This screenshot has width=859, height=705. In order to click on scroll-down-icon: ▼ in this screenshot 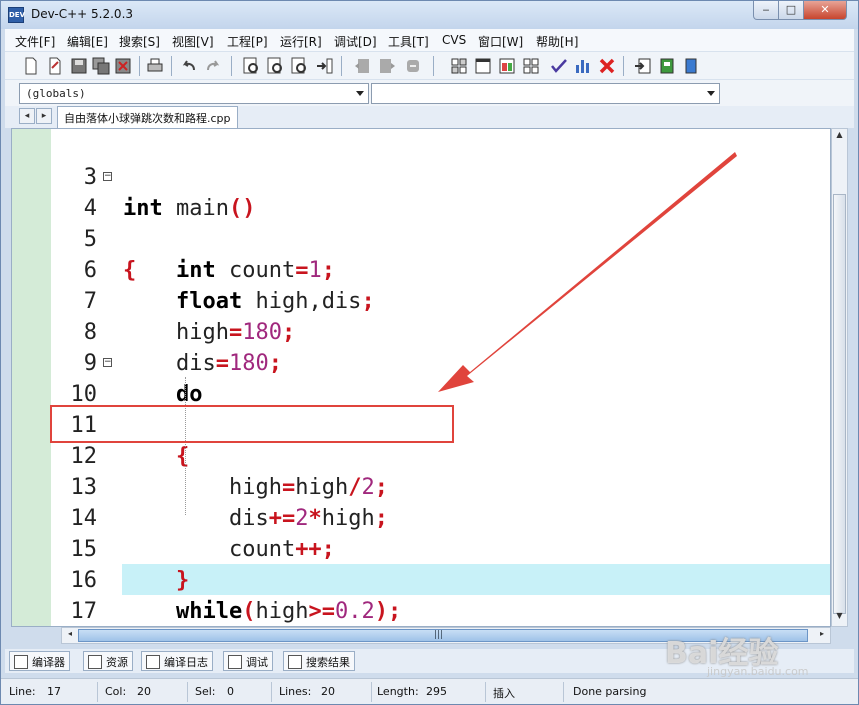, I will do `click(839, 618)`.